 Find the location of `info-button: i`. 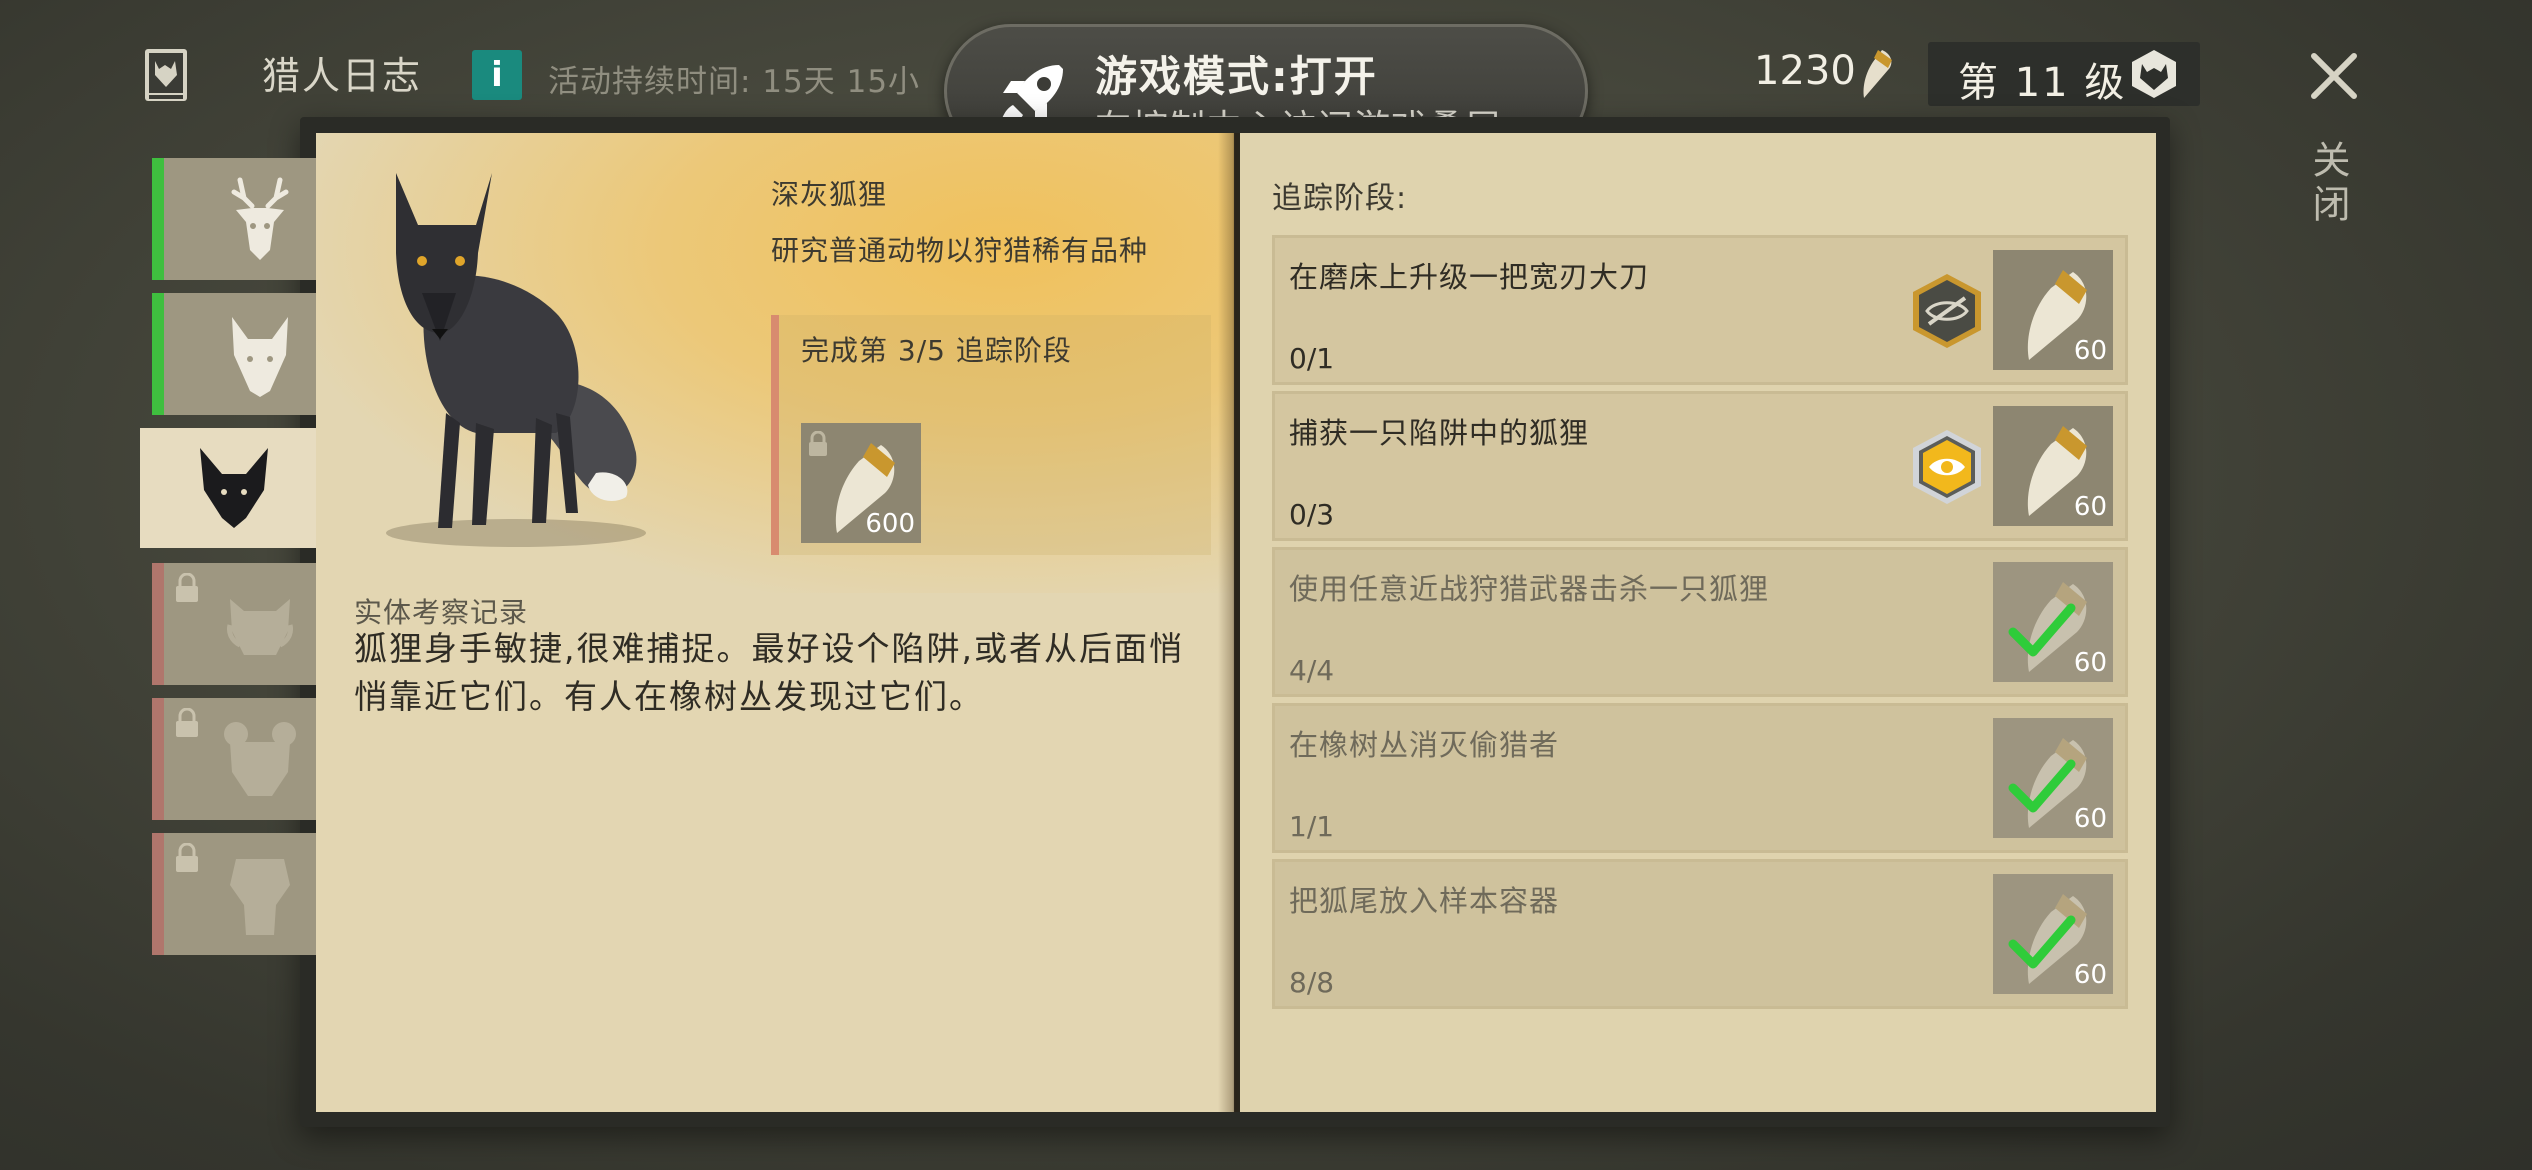

info-button: i is located at coordinates (497, 75).